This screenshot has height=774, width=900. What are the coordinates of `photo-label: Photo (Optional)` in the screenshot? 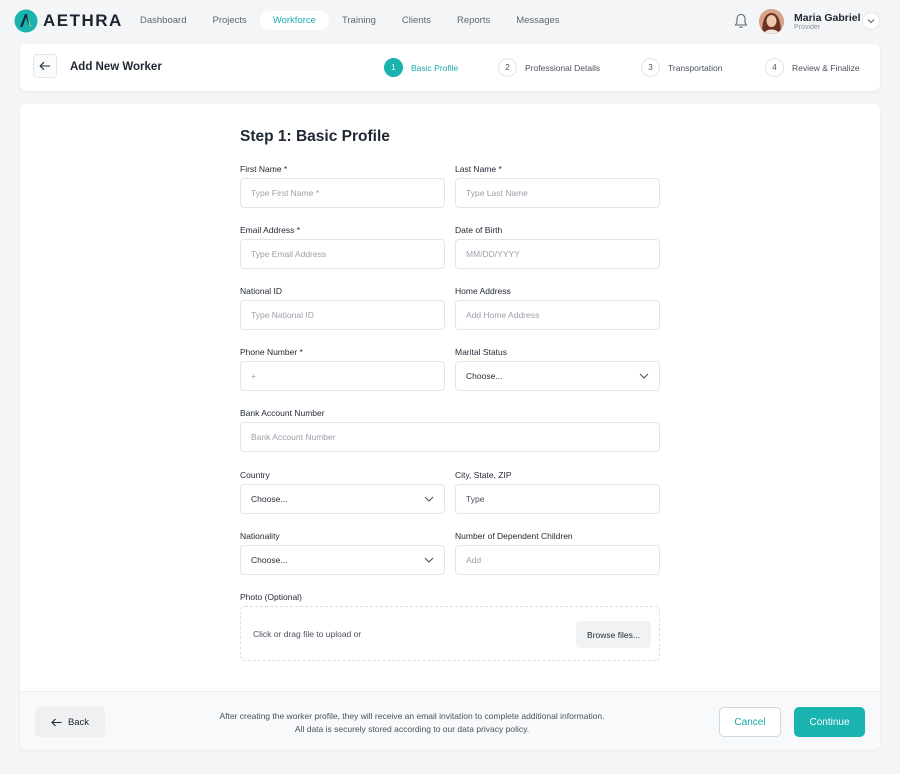 It's located at (271, 597).